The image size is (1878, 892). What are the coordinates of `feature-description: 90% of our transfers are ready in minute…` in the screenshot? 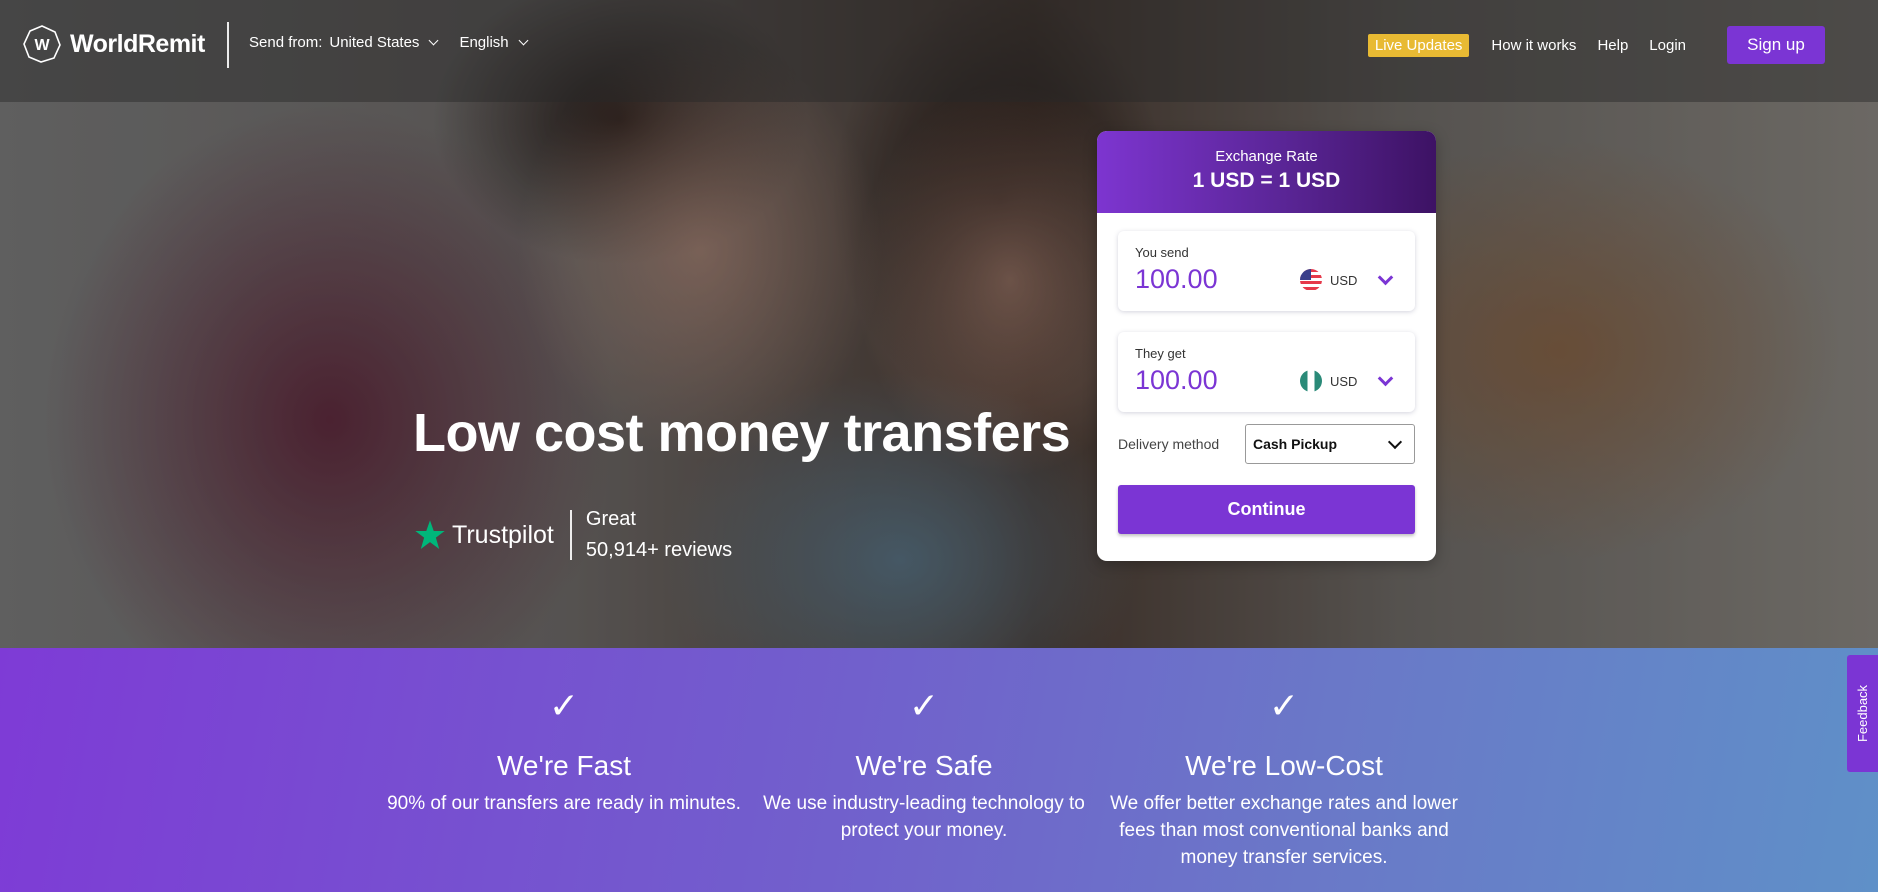 It's located at (564, 803).